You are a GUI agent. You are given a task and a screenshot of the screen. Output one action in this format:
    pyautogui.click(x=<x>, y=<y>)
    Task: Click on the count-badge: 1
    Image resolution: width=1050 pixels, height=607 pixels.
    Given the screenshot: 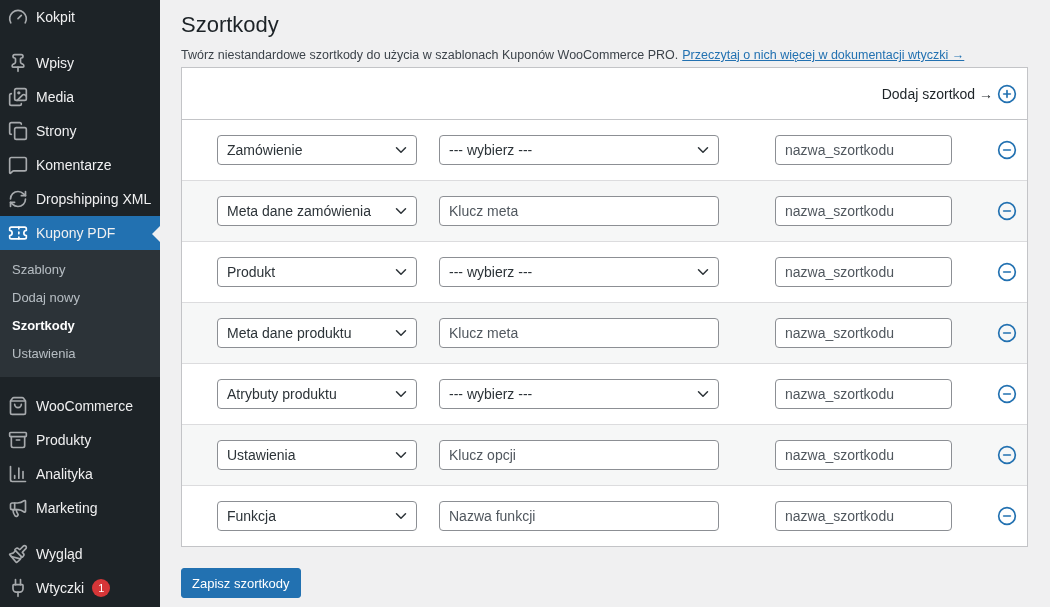 What is the action you would take?
    pyautogui.click(x=101, y=588)
    